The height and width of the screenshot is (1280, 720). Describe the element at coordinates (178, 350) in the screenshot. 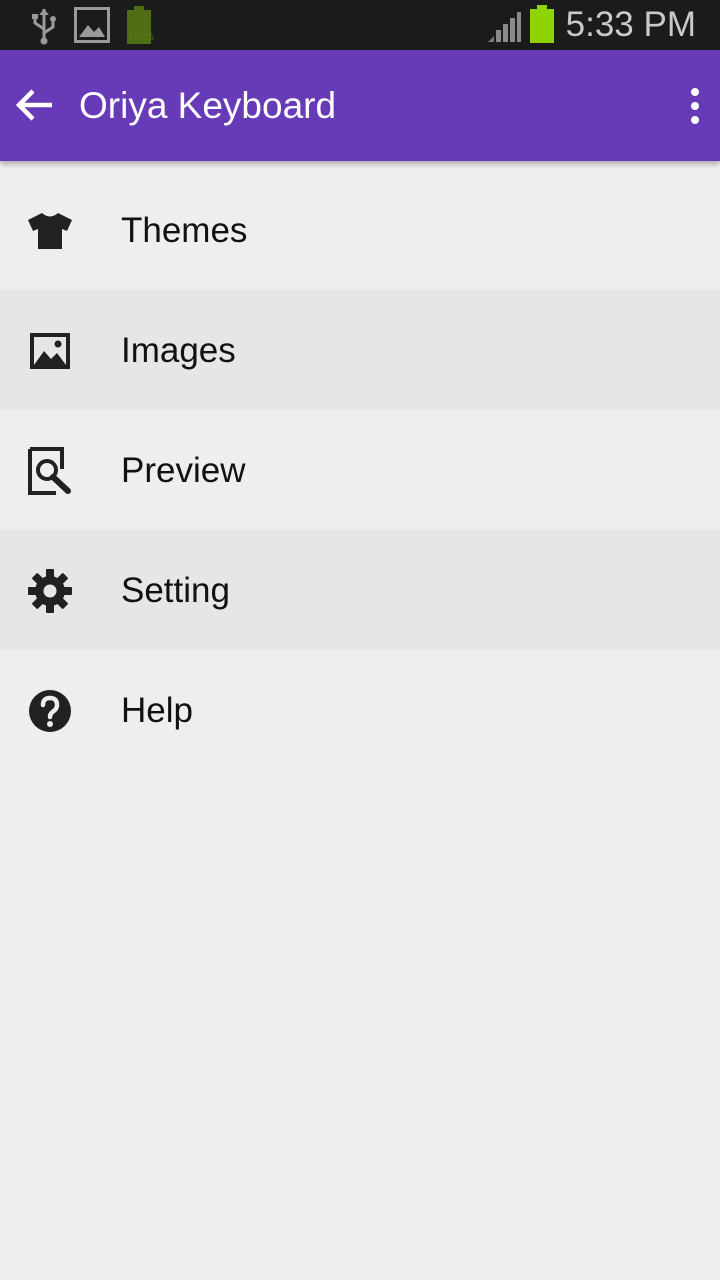

I see `menu-label: Images` at that location.